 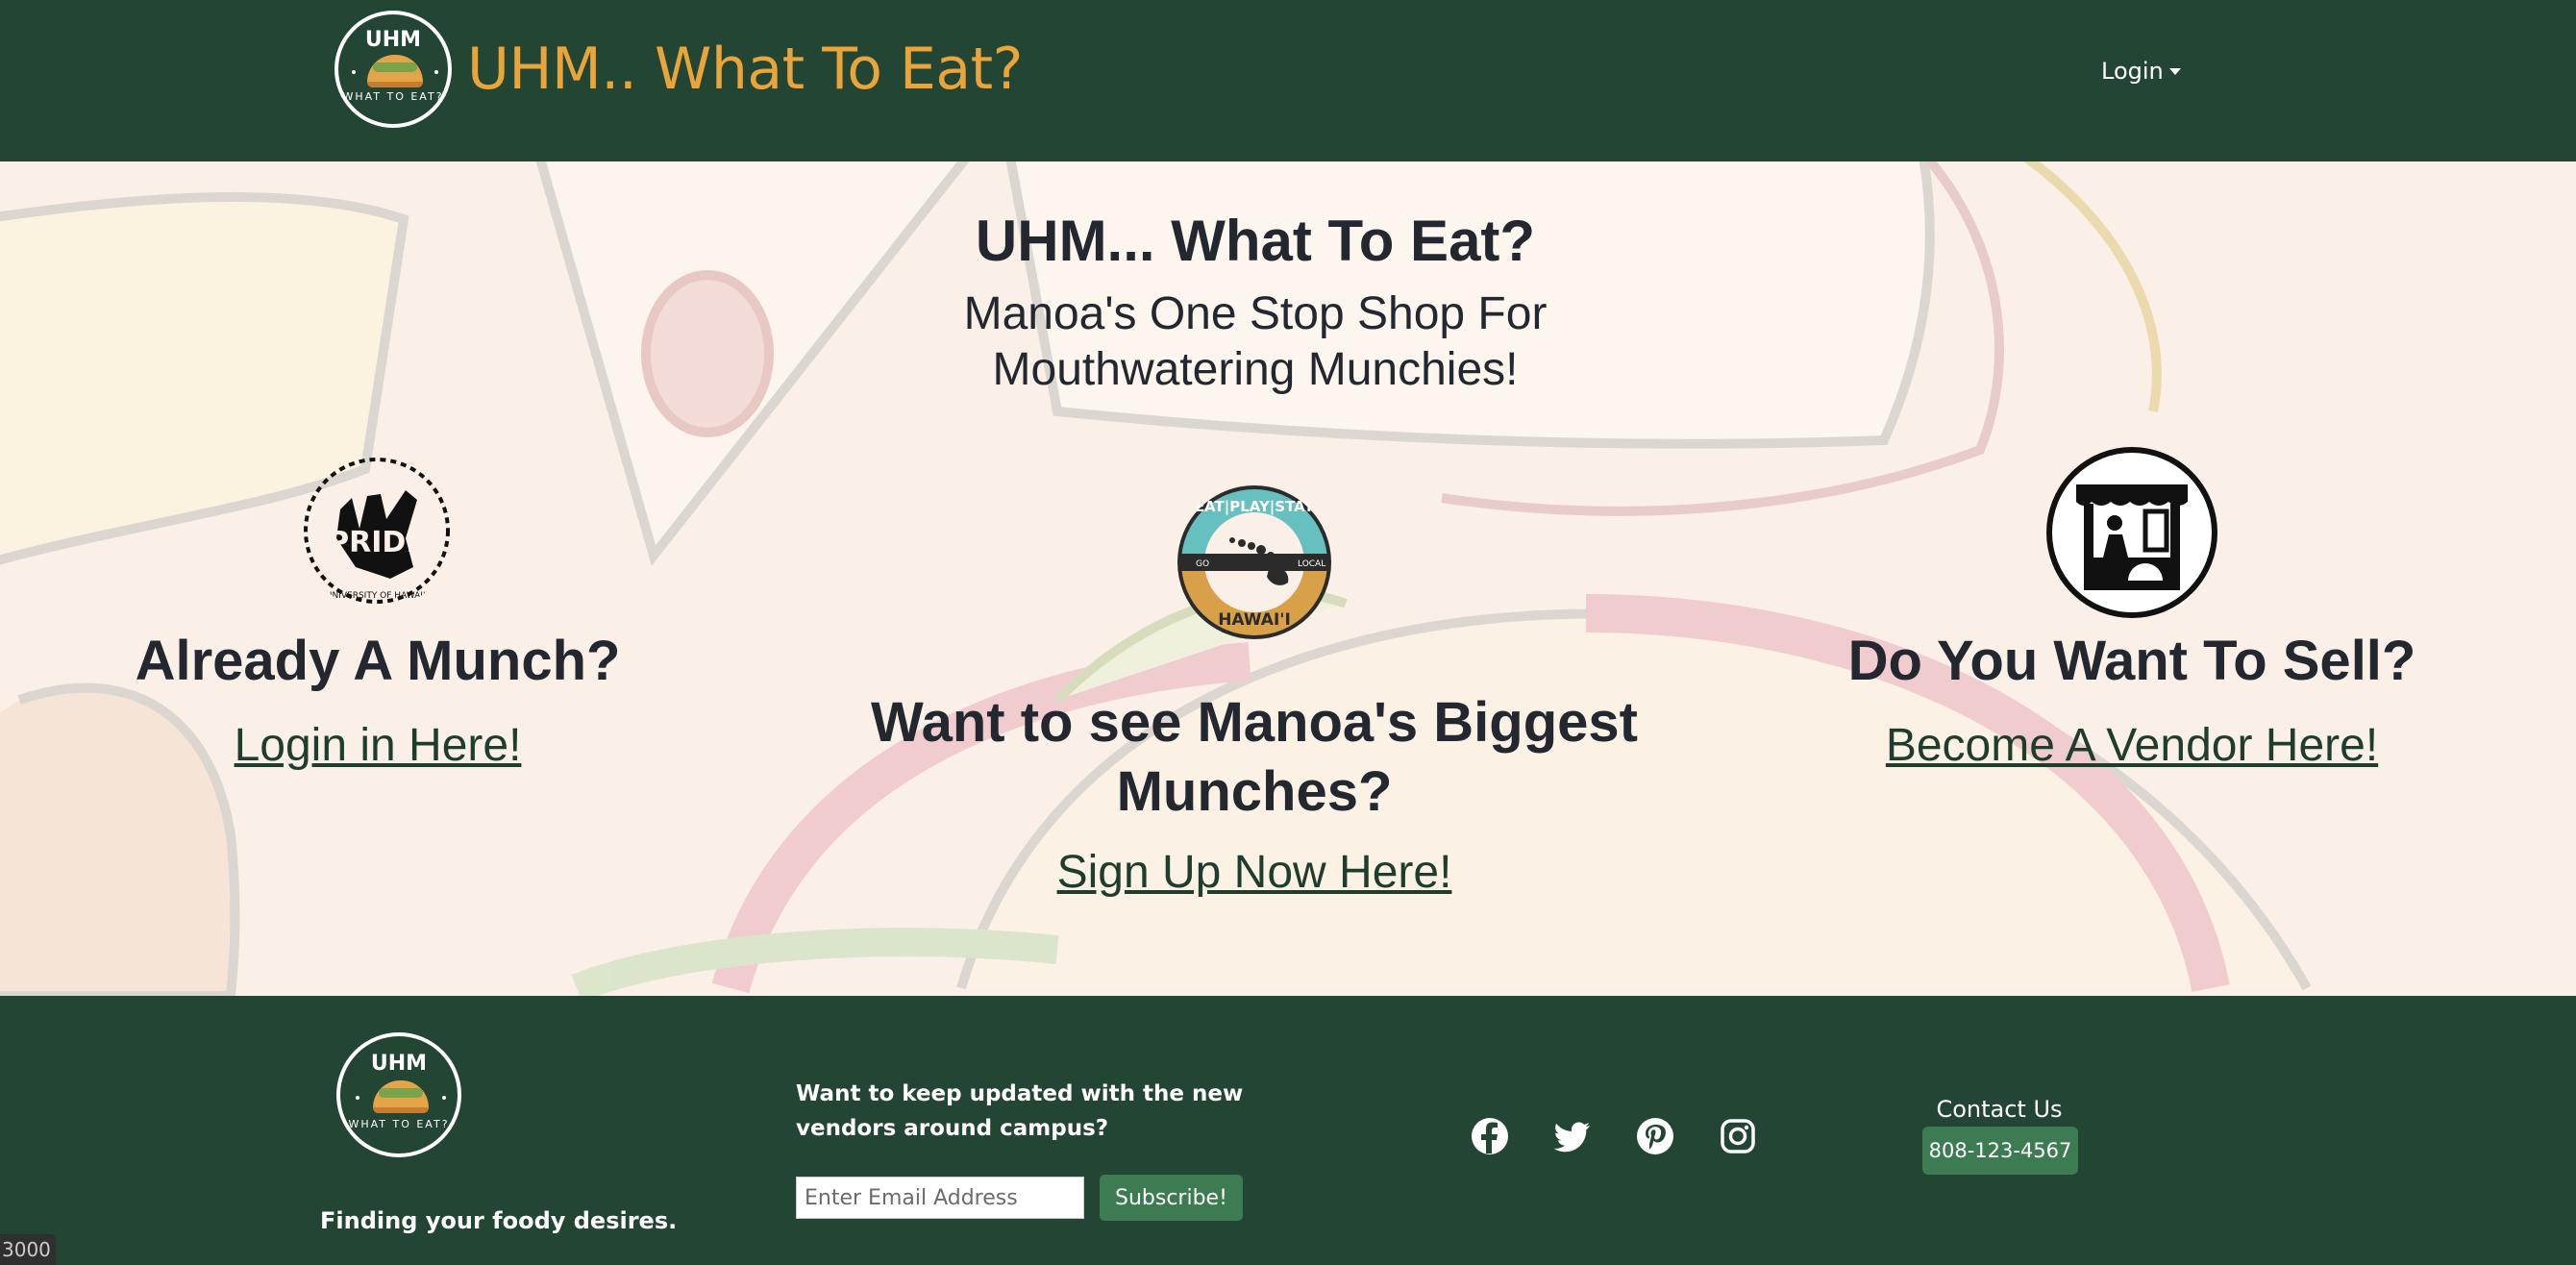 What do you see at coordinates (1572, 1136) in the screenshot?
I see `twitter-icon` at bounding box center [1572, 1136].